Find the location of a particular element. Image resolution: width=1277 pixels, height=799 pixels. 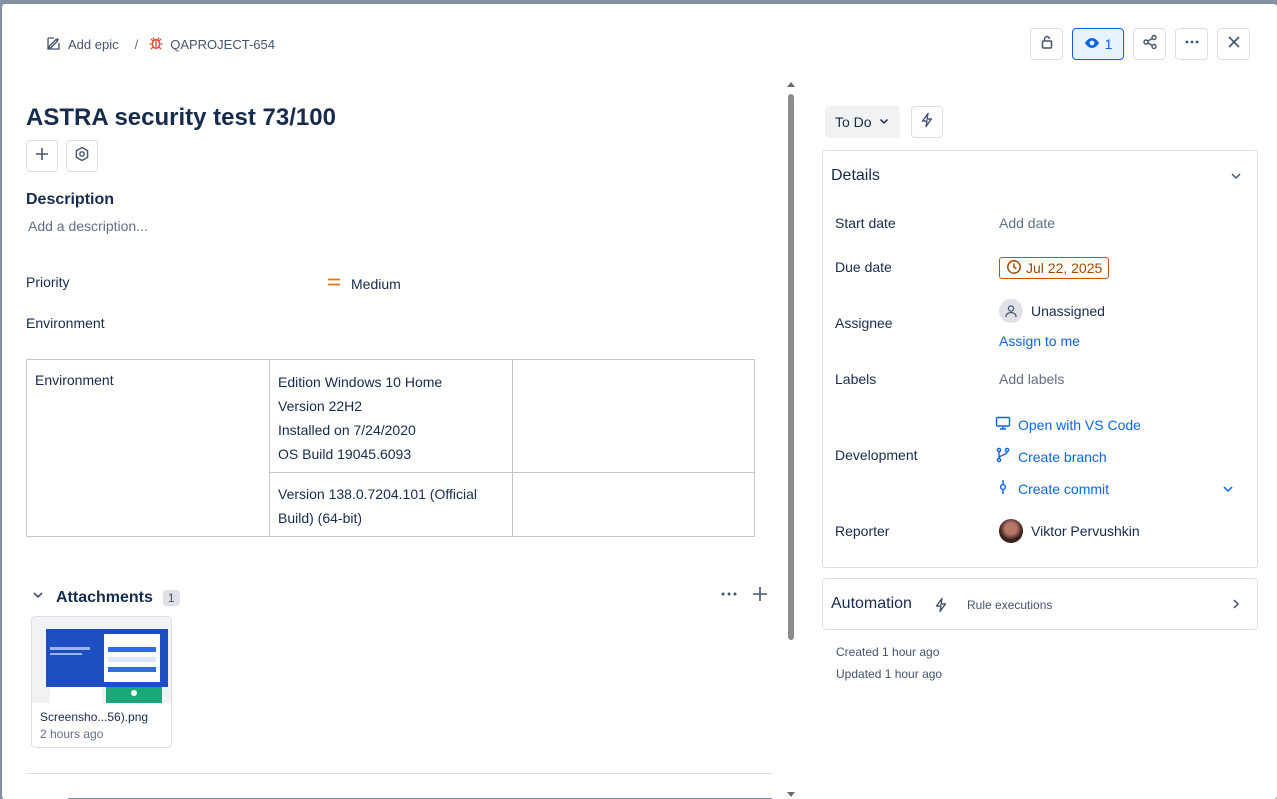

scroll-up-arrow is located at coordinates (791, 84).